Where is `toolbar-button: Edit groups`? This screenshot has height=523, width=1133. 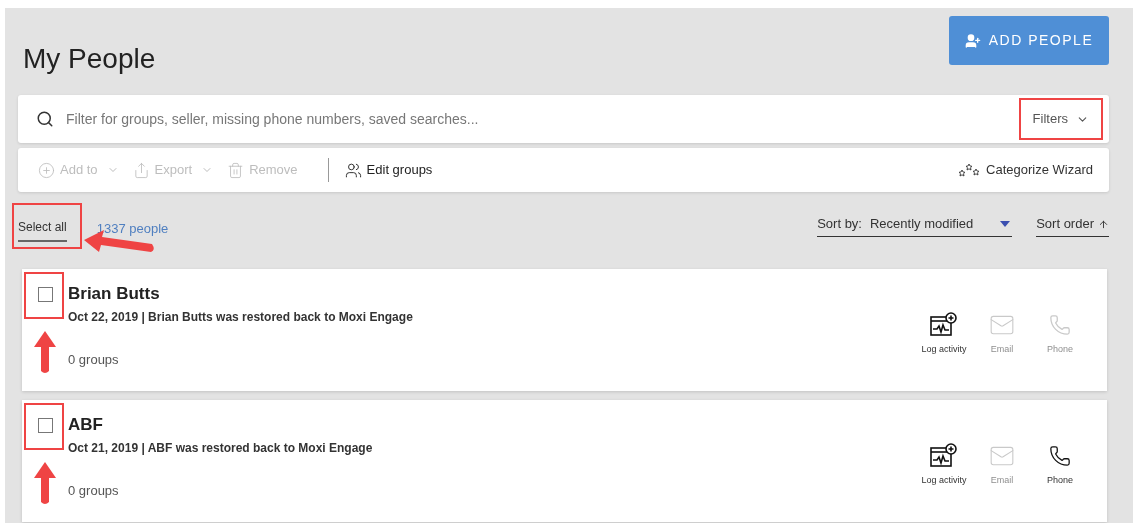
toolbar-button: Edit groups is located at coordinates (388, 170).